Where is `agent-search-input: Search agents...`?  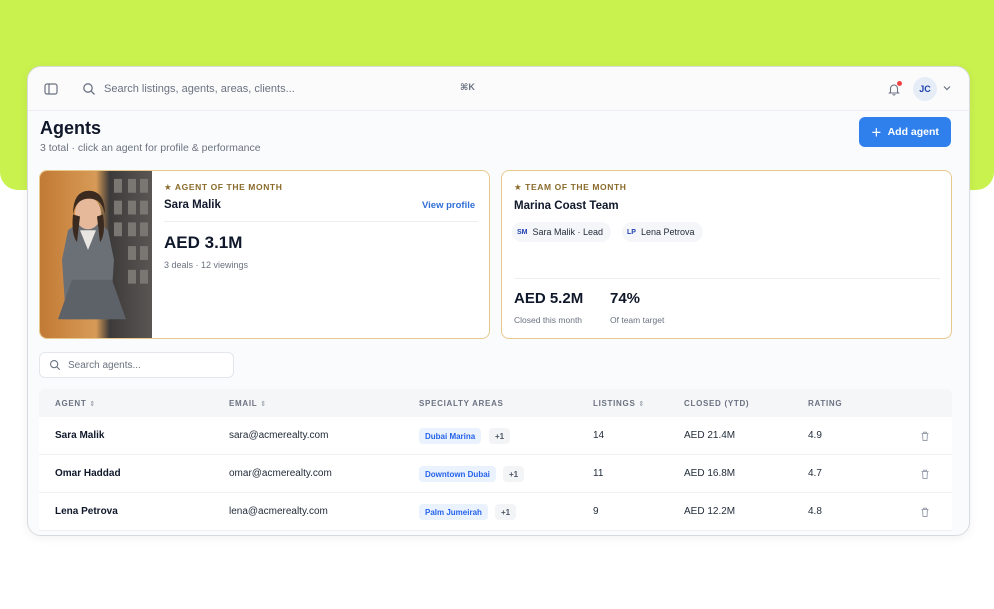
agent-search-input: Search agents... is located at coordinates (136, 365).